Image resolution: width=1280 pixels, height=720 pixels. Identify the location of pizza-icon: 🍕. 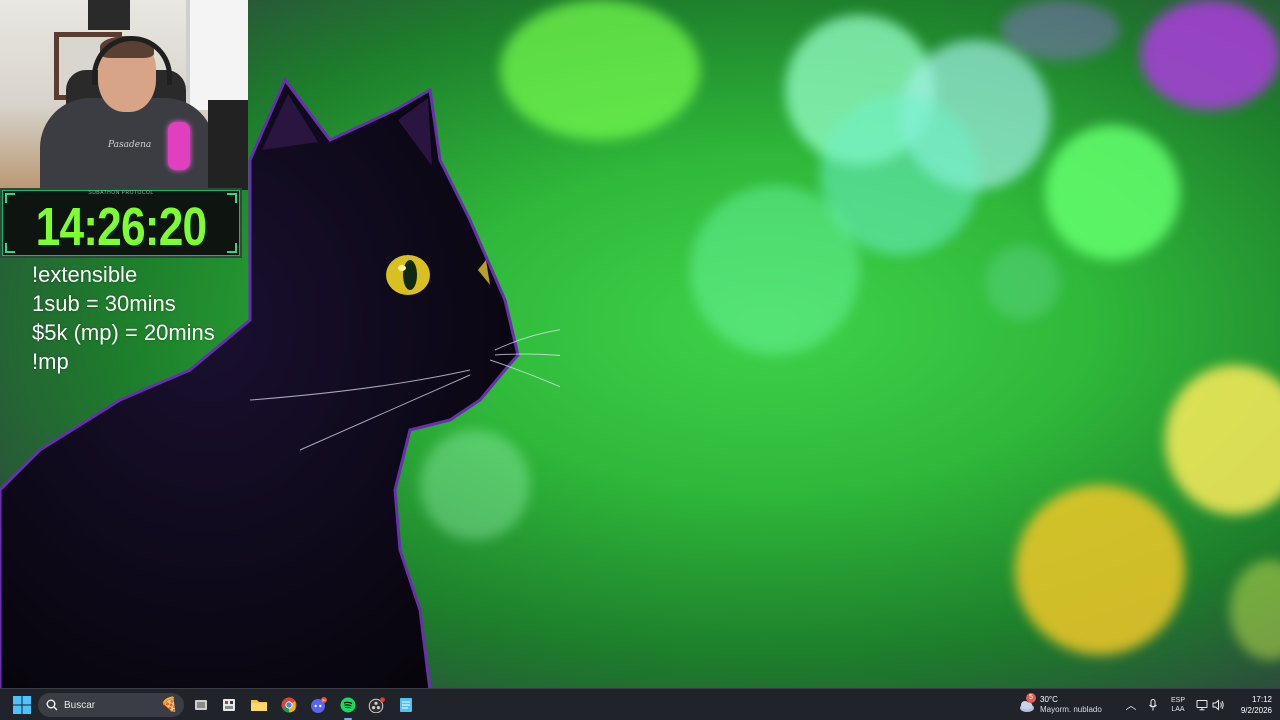
(169, 704).